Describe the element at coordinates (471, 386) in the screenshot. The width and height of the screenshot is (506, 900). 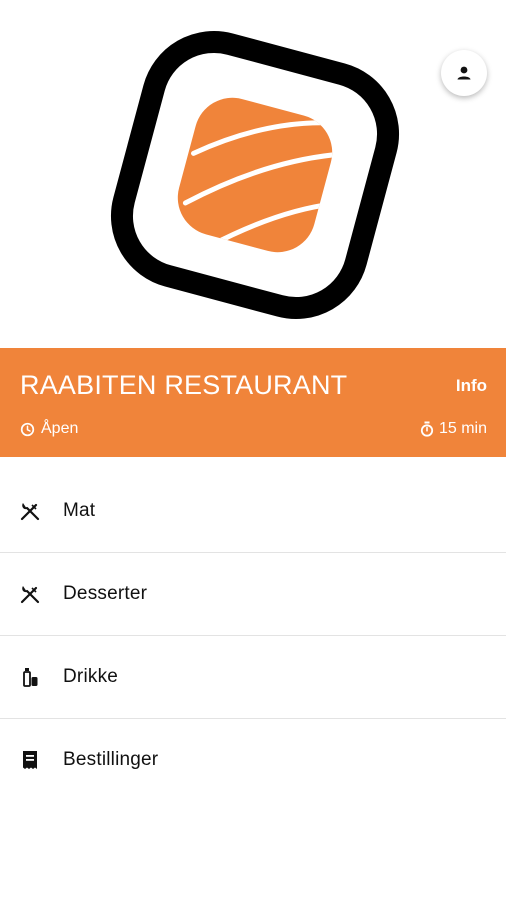
I see `info-button: Info` at that location.